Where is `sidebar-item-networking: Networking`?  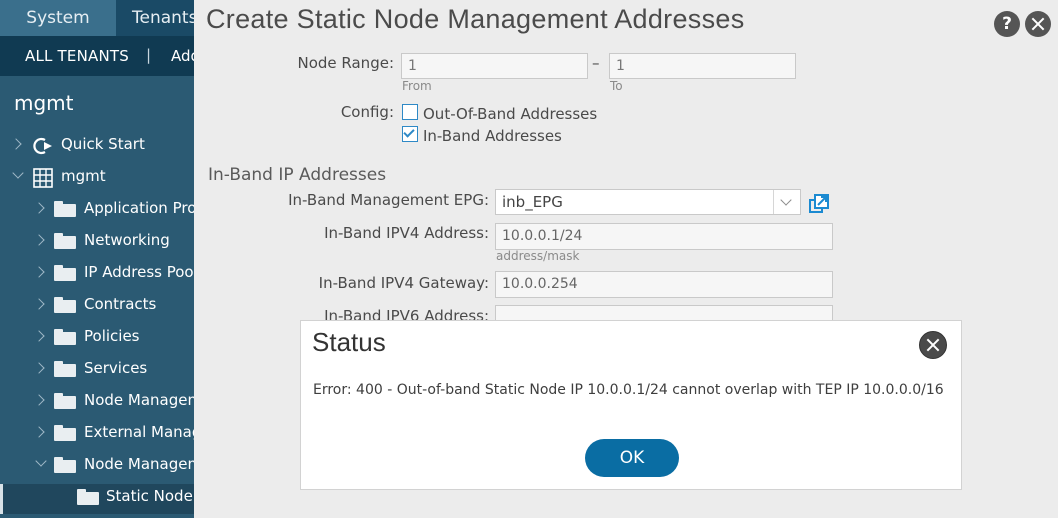
sidebar-item-networking: Networking is located at coordinates (97, 243).